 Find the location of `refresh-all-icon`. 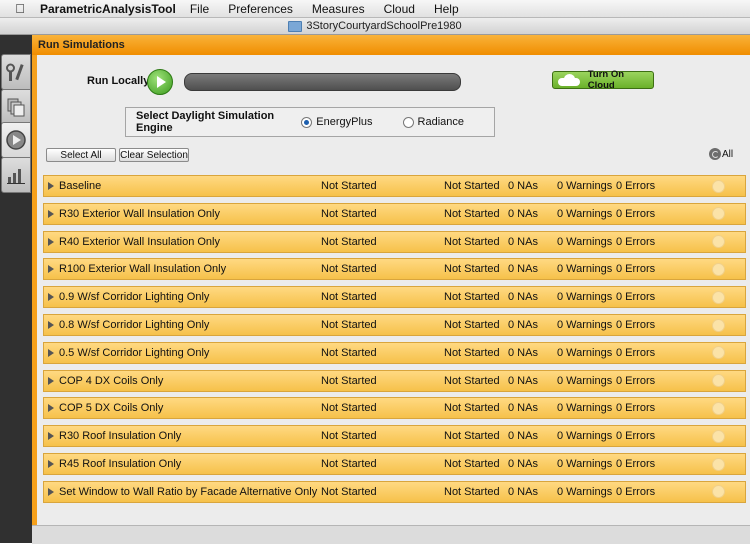

refresh-all-icon is located at coordinates (715, 154).